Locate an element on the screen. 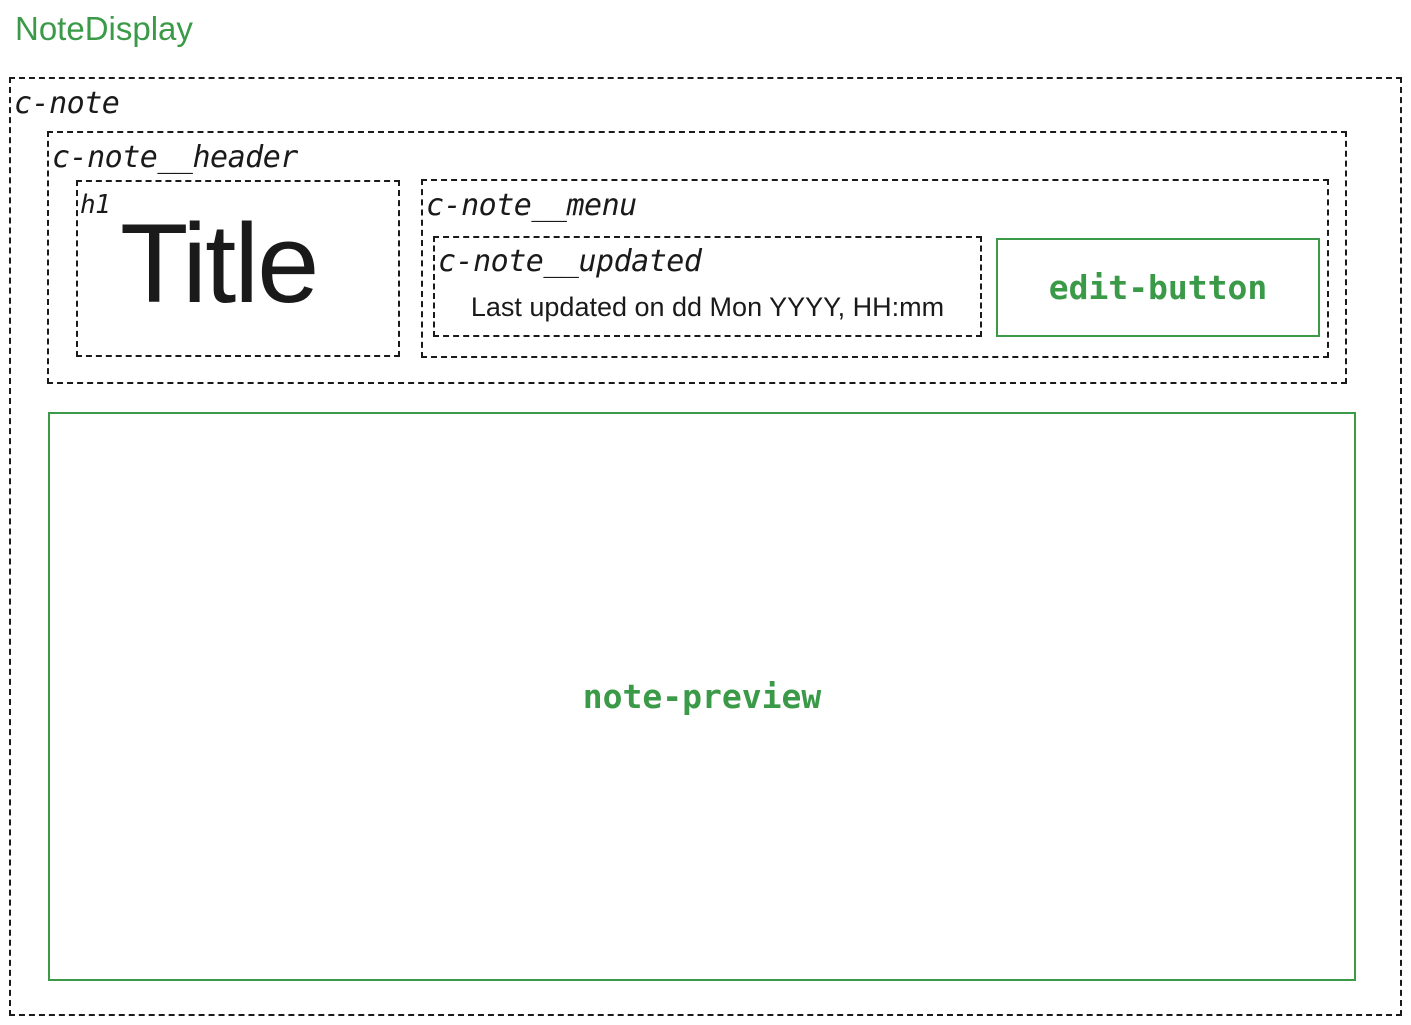 The width and height of the screenshot is (1411, 1025). c-note-header-label: c-note__header is located at coordinates (175, 157).